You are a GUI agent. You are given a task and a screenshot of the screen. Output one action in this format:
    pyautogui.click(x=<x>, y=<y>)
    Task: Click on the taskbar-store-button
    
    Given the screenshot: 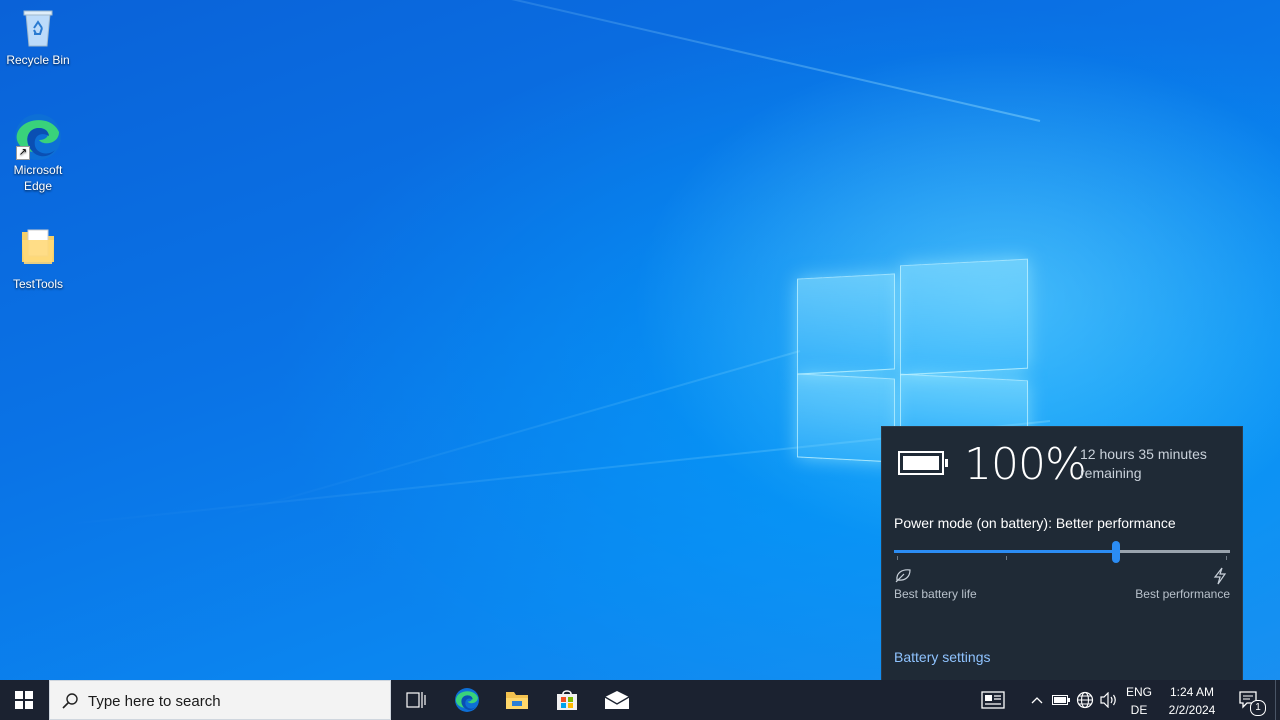 What is the action you would take?
    pyautogui.click(x=567, y=700)
    